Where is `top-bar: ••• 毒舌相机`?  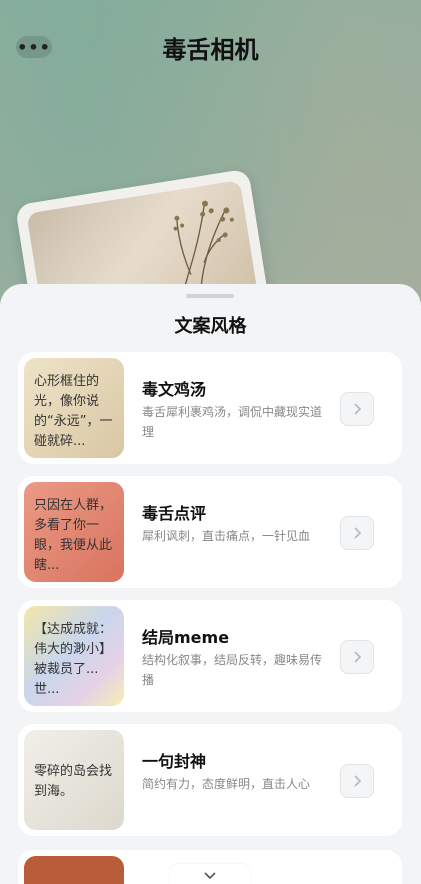 top-bar: ••• 毒舌相机 is located at coordinates (210, 48).